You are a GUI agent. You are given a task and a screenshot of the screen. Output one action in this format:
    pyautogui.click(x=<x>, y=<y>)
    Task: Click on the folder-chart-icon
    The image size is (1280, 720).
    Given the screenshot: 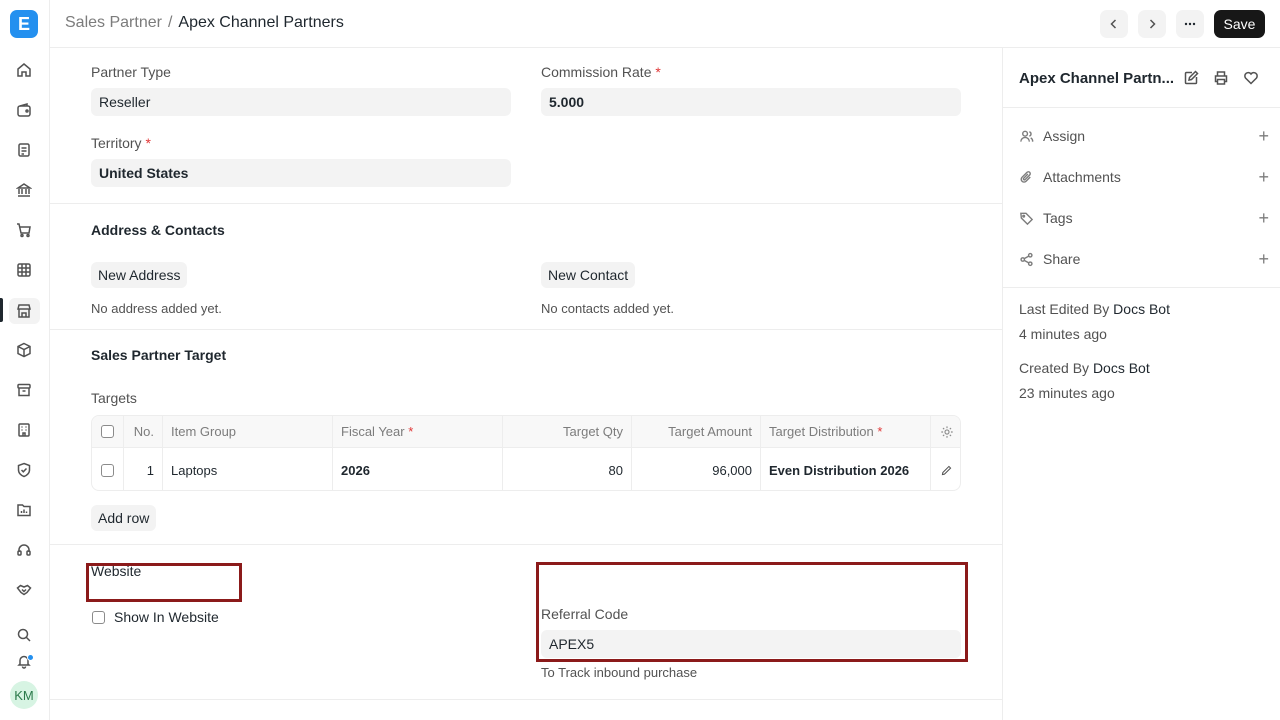 What is the action you would take?
    pyautogui.click(x=24, y=510)
    